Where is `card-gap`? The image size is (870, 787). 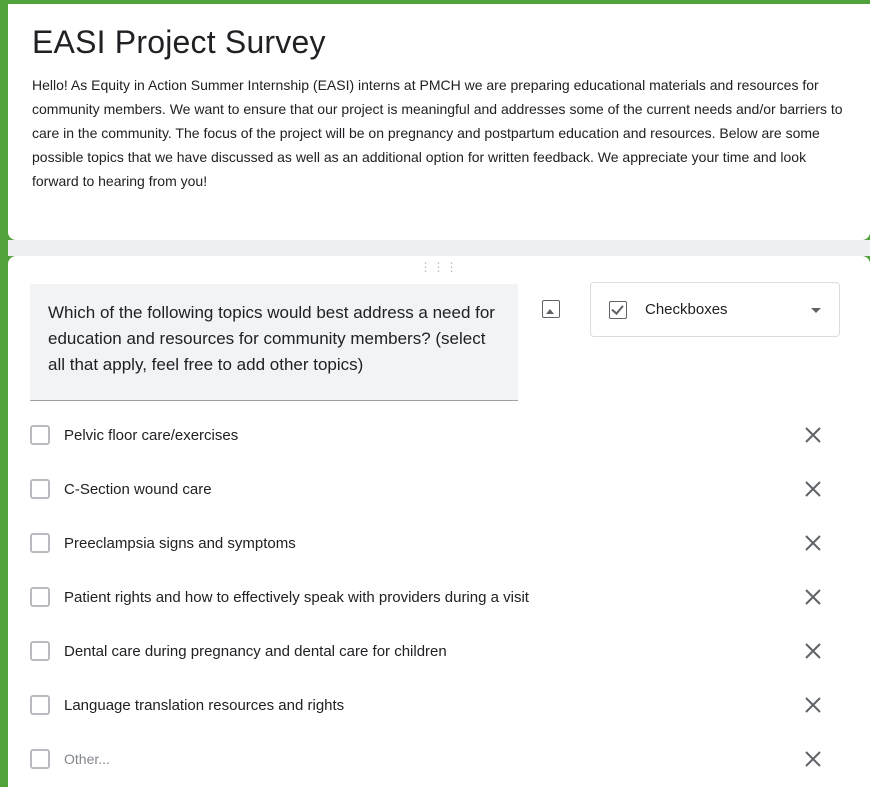 card-gap is located at coordinates (439, 248).